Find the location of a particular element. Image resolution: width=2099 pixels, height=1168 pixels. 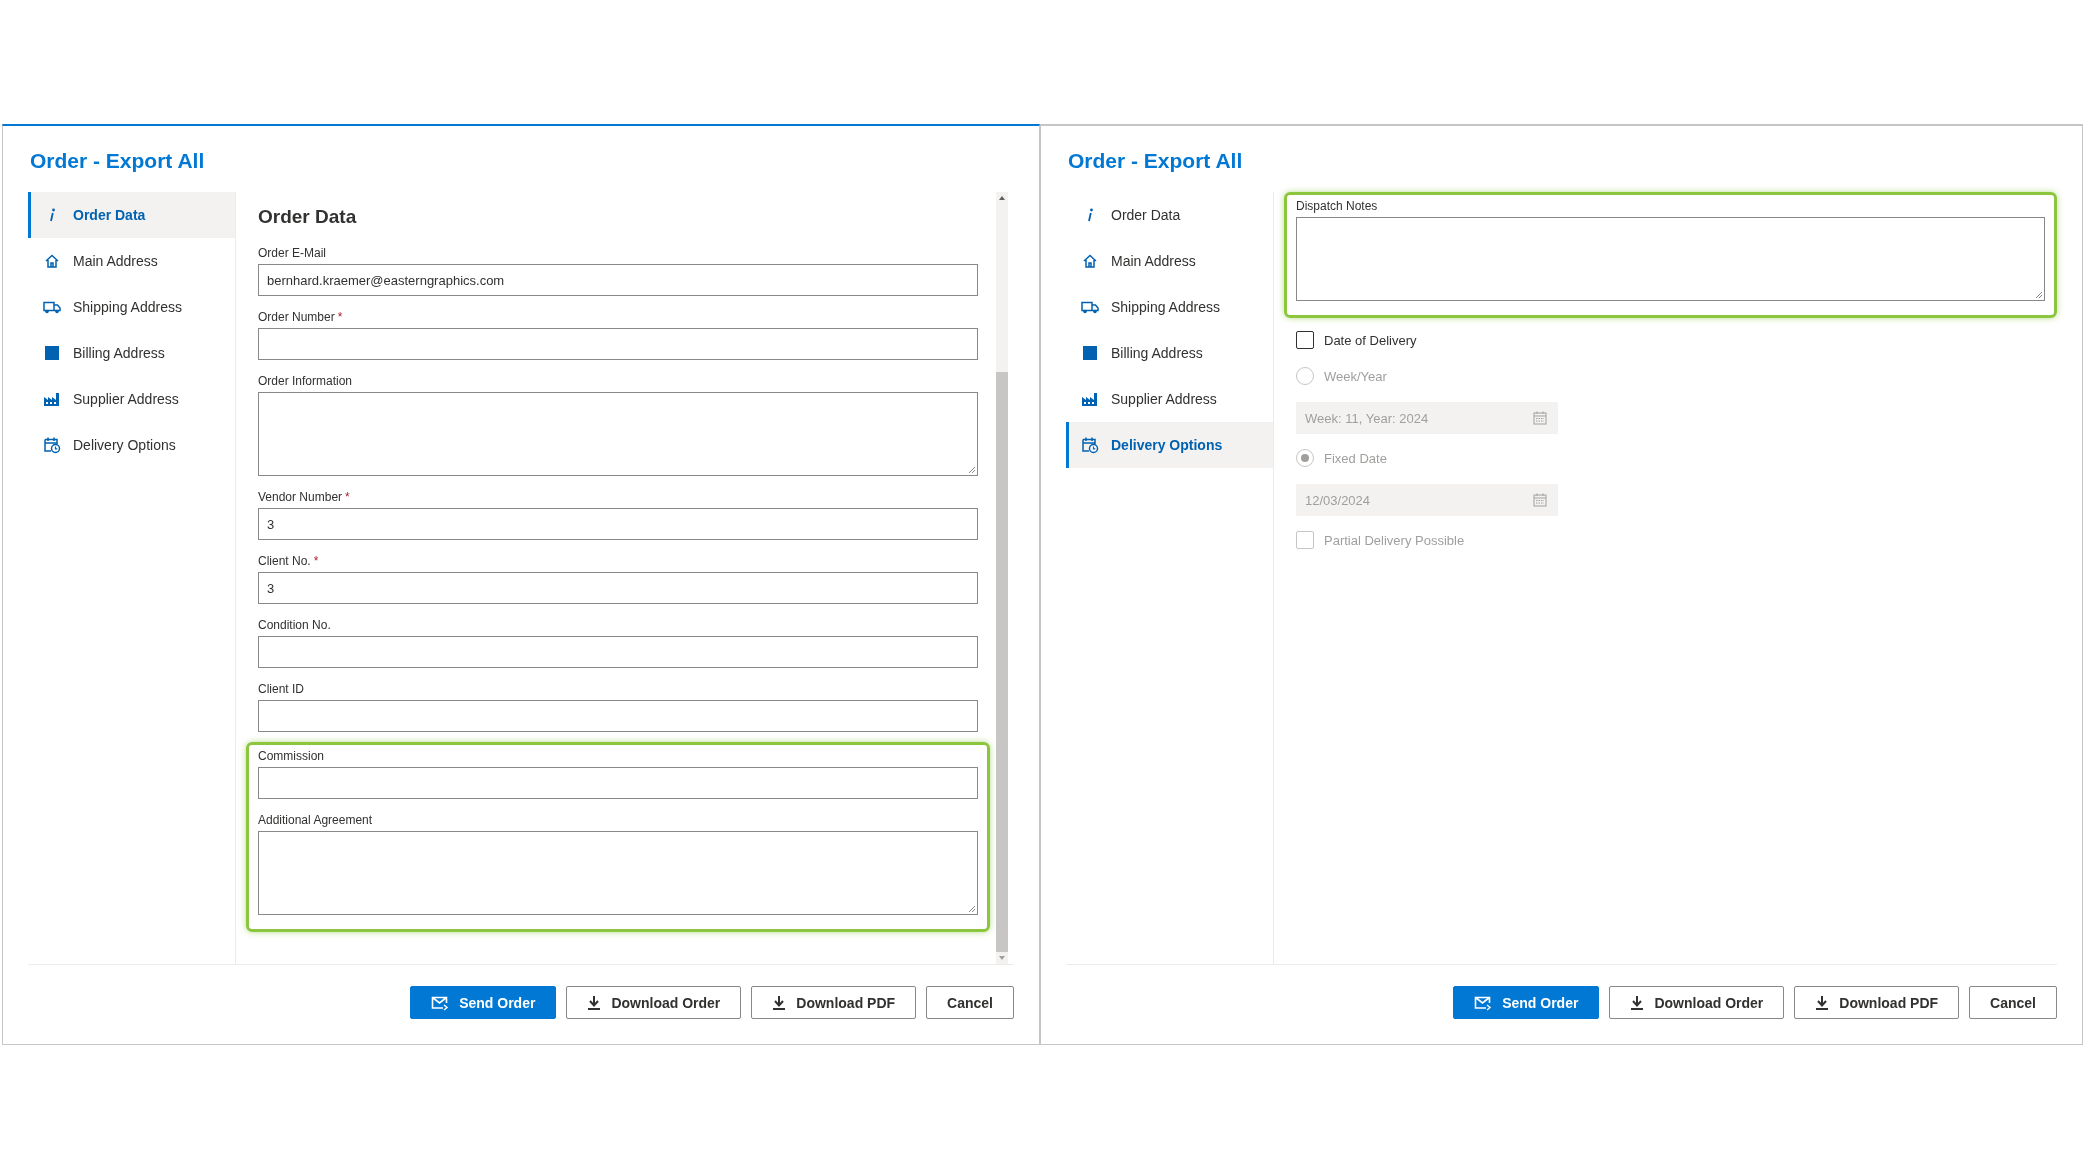

field-label: Client ID is located at coordinates (281, 689).